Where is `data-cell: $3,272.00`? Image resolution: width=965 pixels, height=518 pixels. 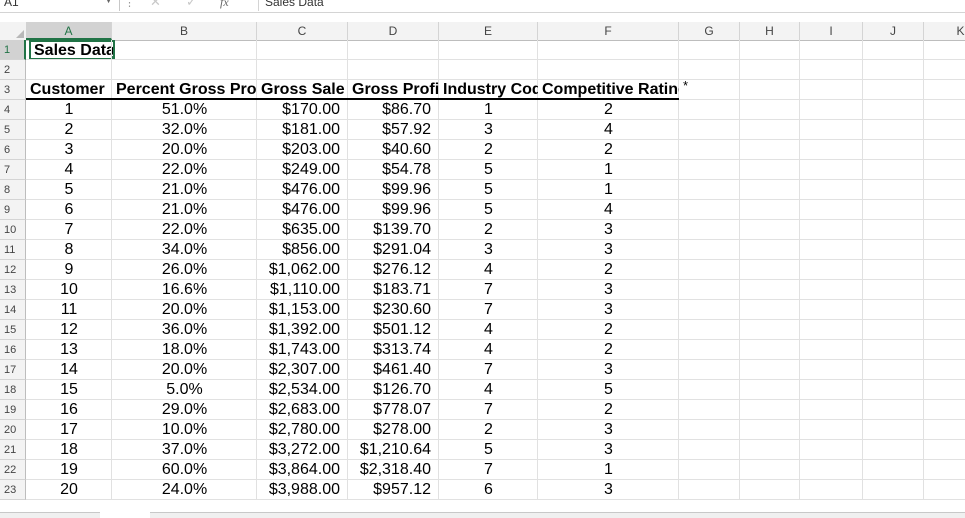
data-cell: $3,272.00 is located at coordinates (302, 450).